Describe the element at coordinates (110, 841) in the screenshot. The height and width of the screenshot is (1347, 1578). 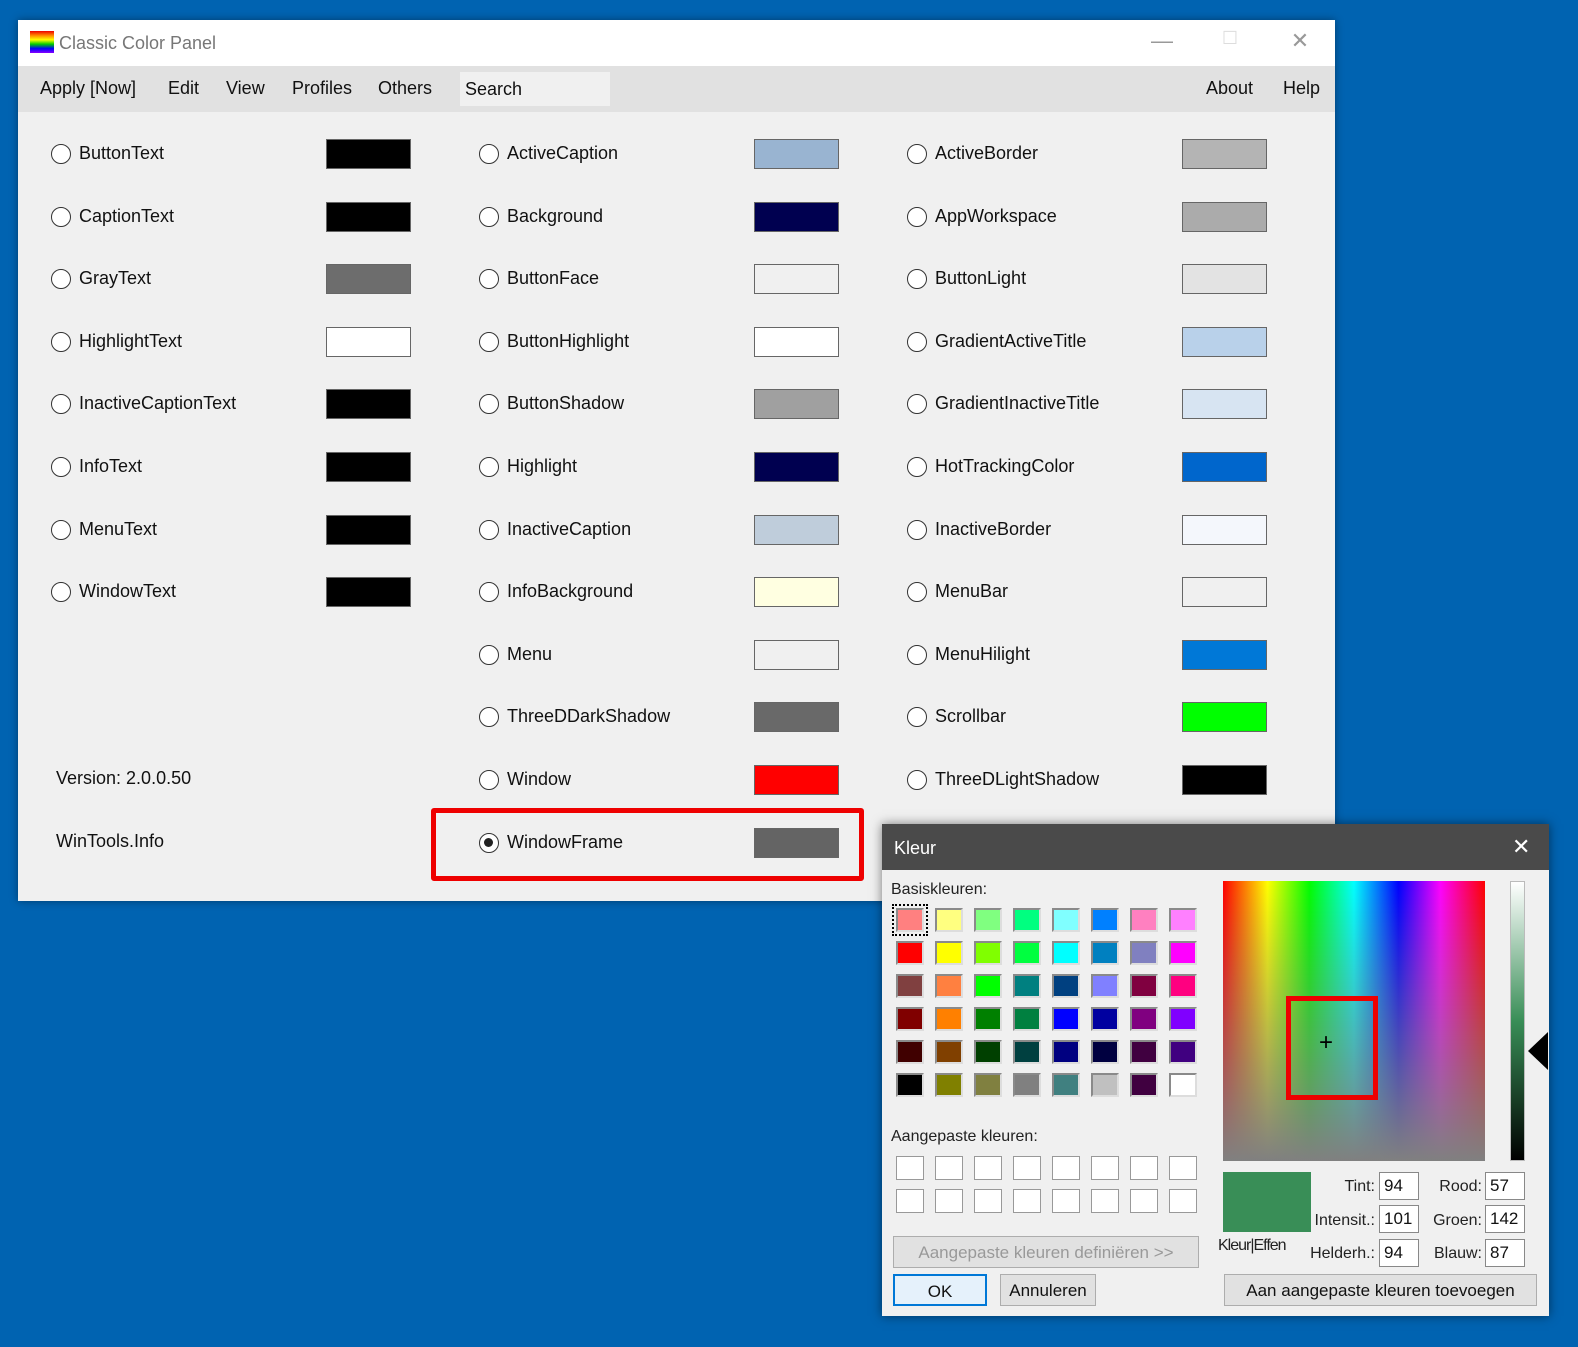
I see `website-link: WinTools.Info` at that location.